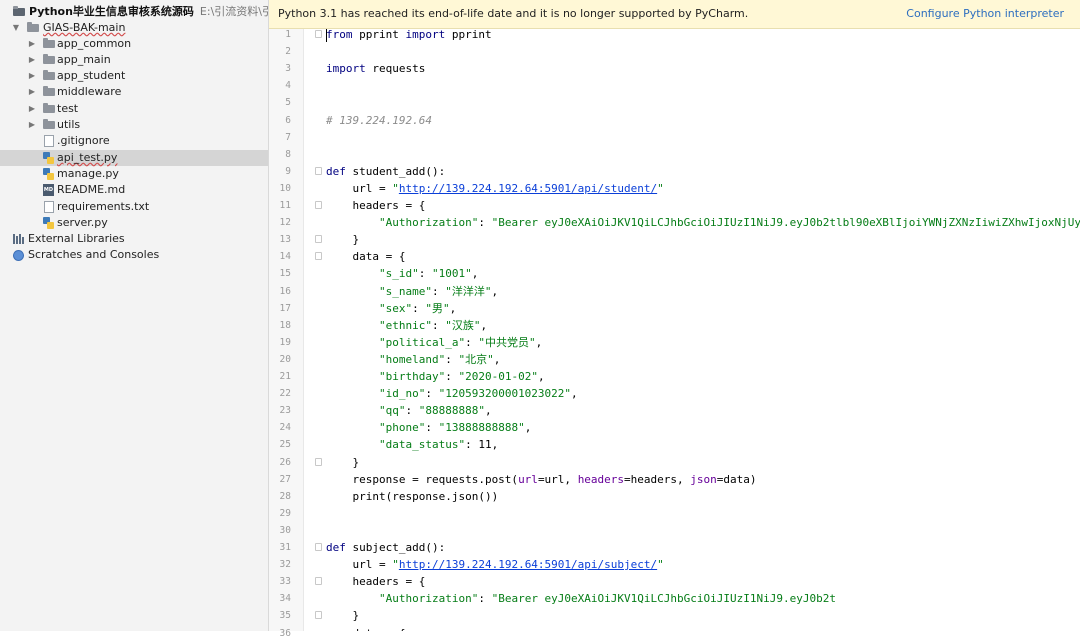 The image size is (1080, 642). I want to click on tree-item-label: app_common, so click(94, 43).